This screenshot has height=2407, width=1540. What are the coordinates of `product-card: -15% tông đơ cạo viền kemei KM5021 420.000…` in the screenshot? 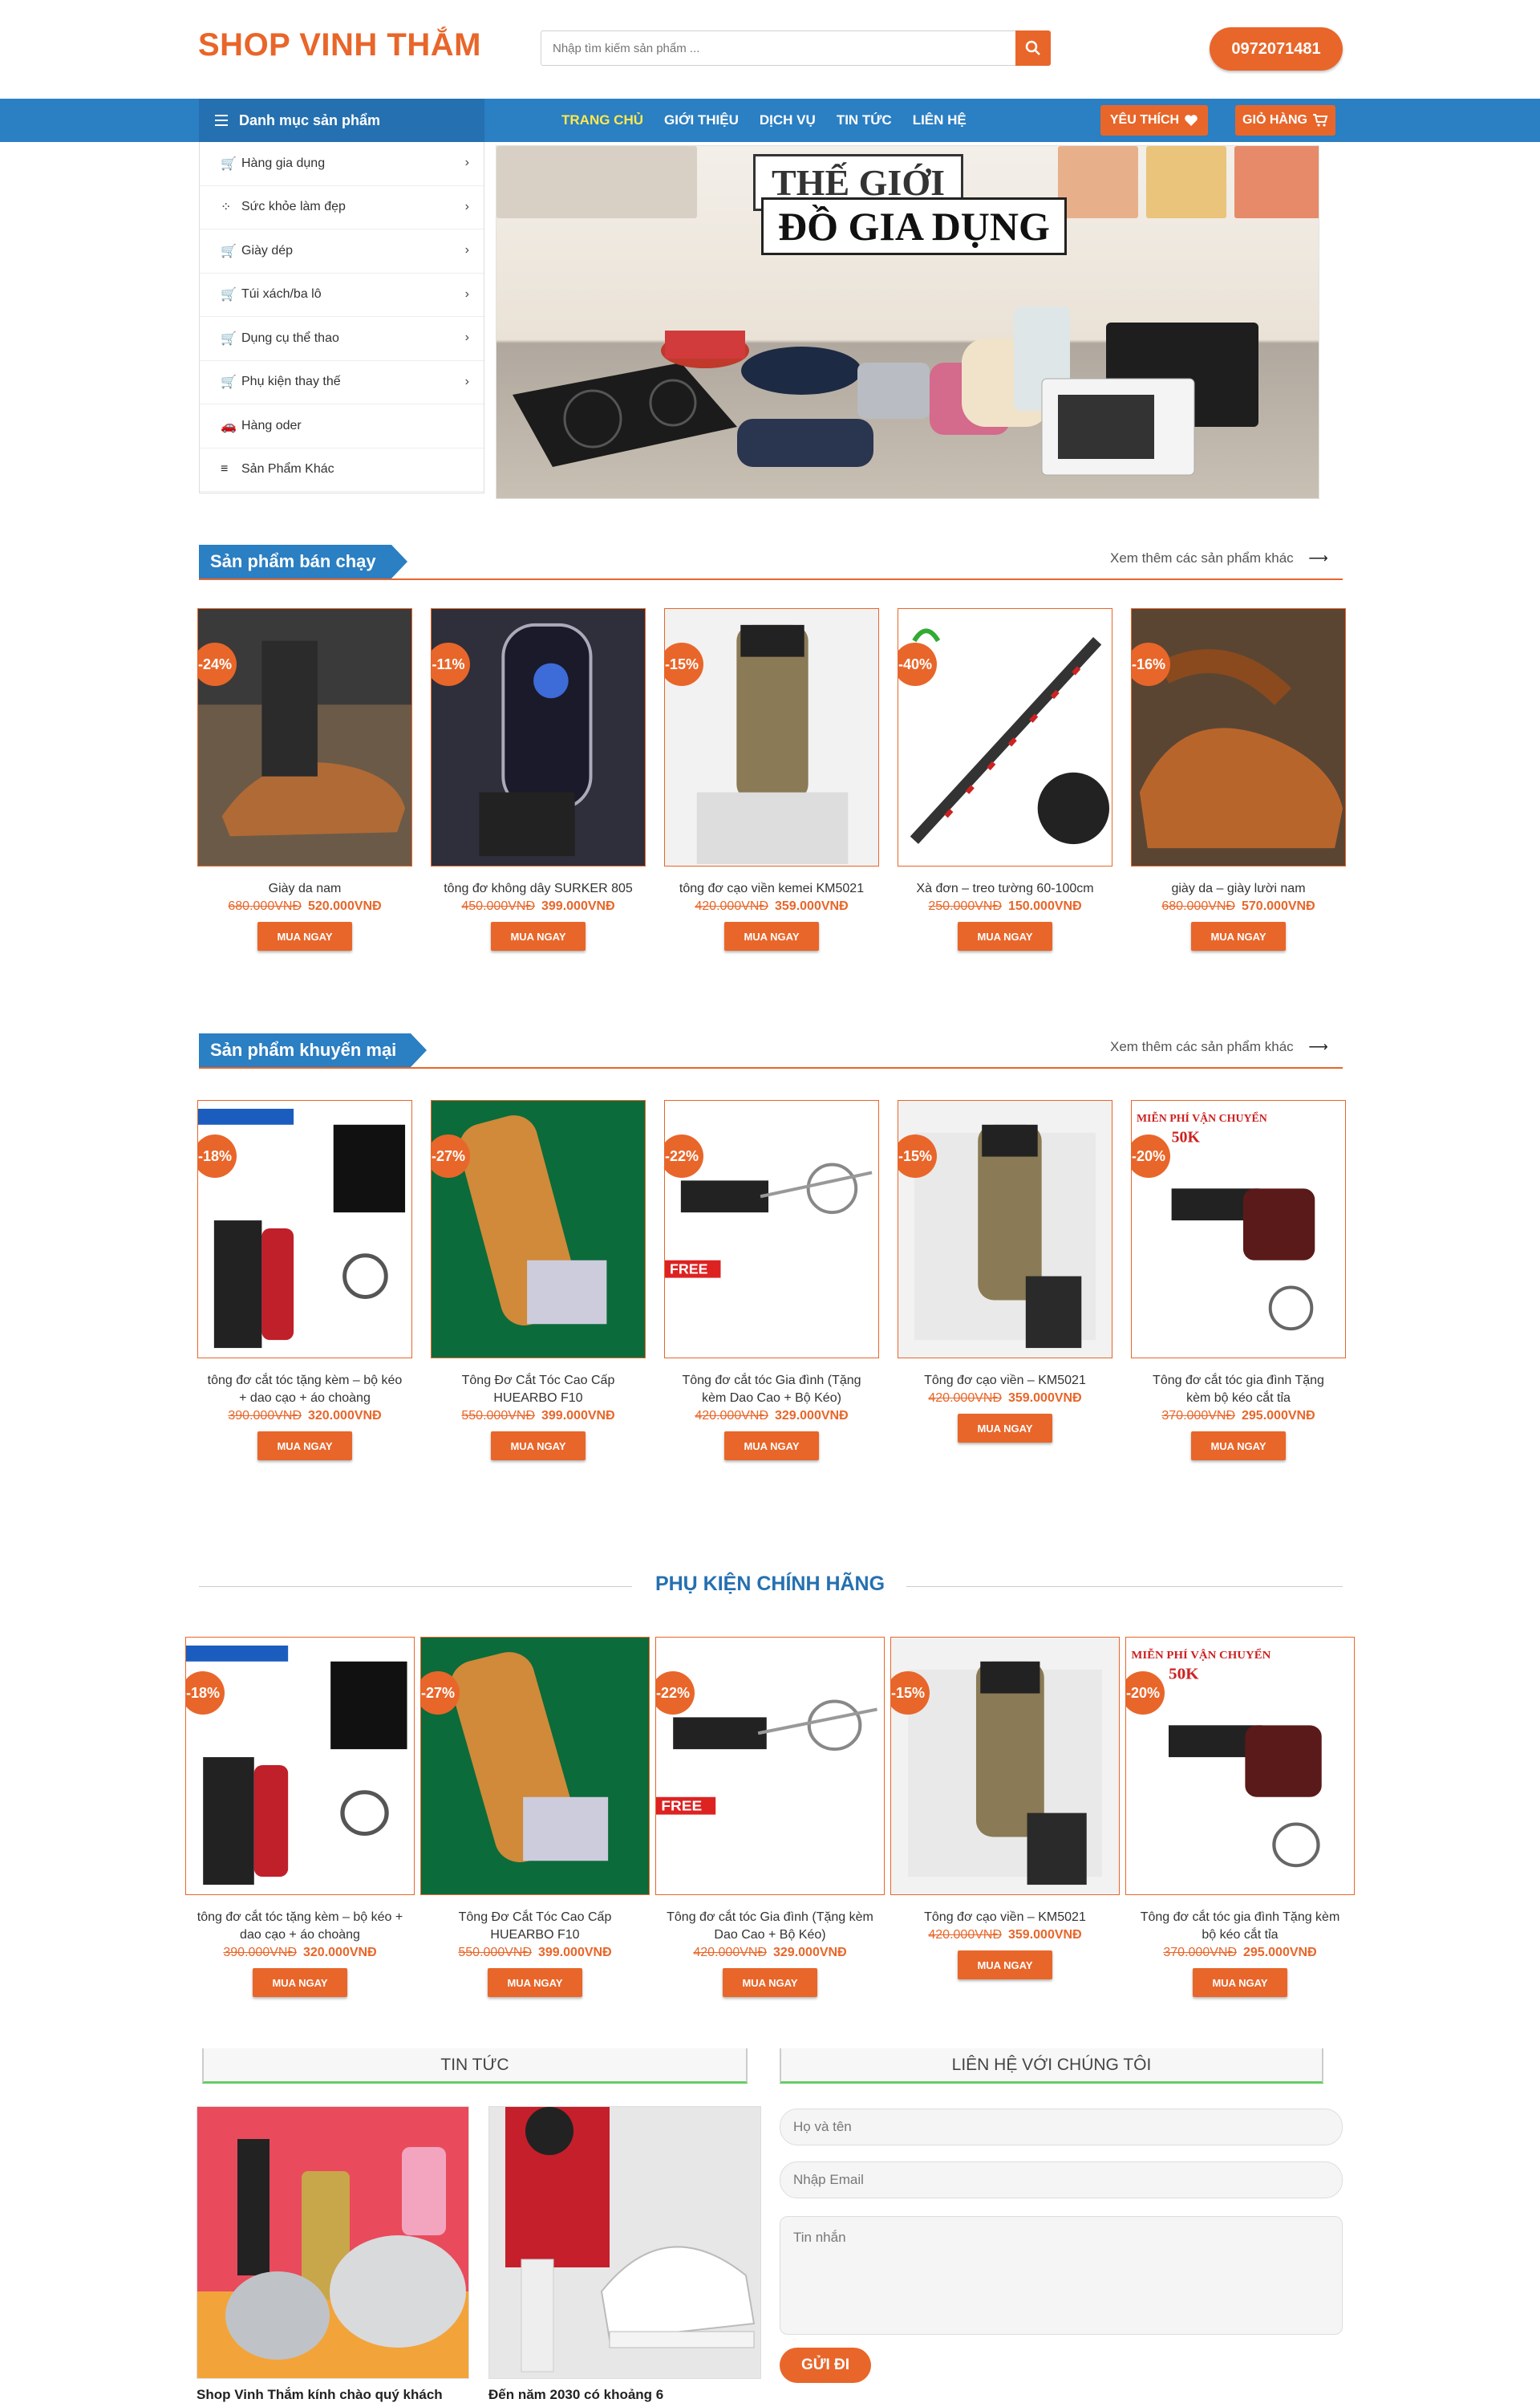 It's located at (771, 779).